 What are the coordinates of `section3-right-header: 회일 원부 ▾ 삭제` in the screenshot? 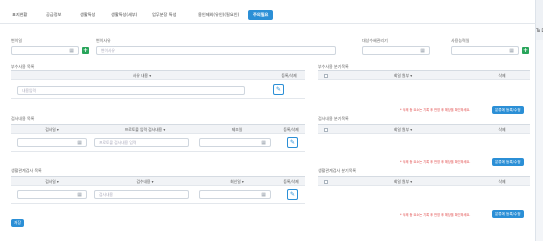 It's located at (424, 181).